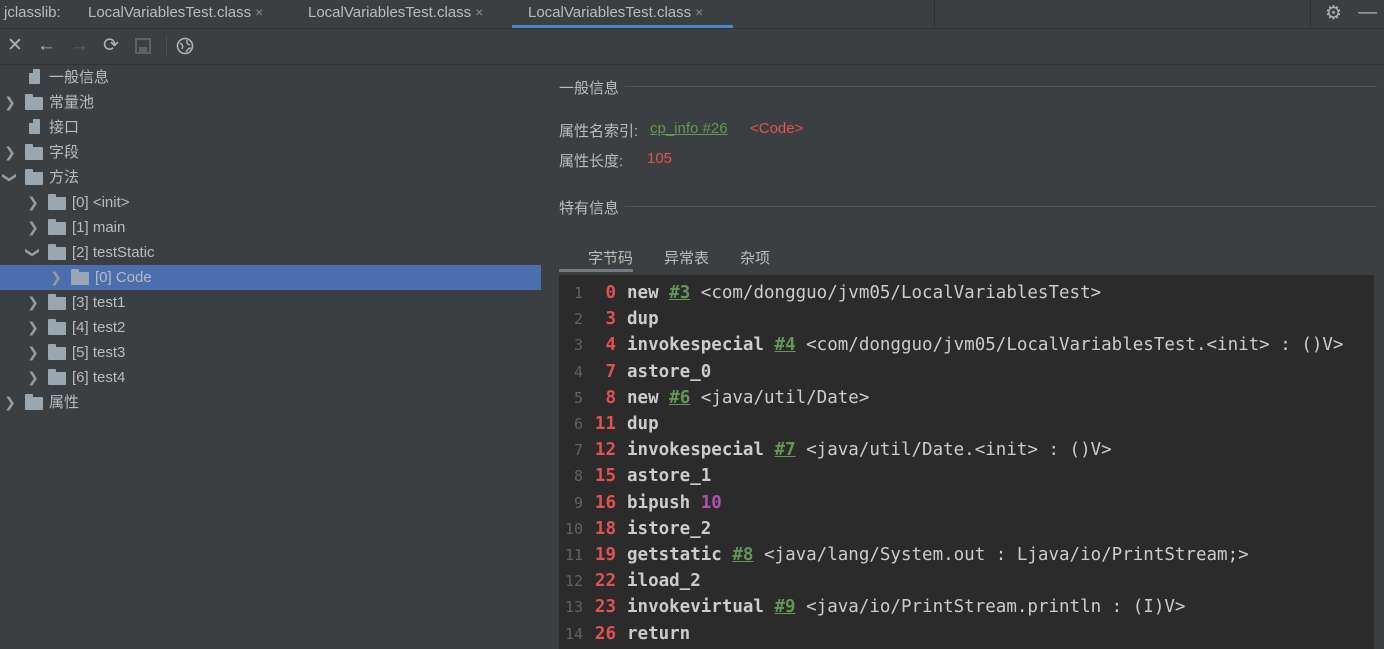 This screenshot has height=649, width=1384. I want to click on instruction: iload_2, so click(664, 581).